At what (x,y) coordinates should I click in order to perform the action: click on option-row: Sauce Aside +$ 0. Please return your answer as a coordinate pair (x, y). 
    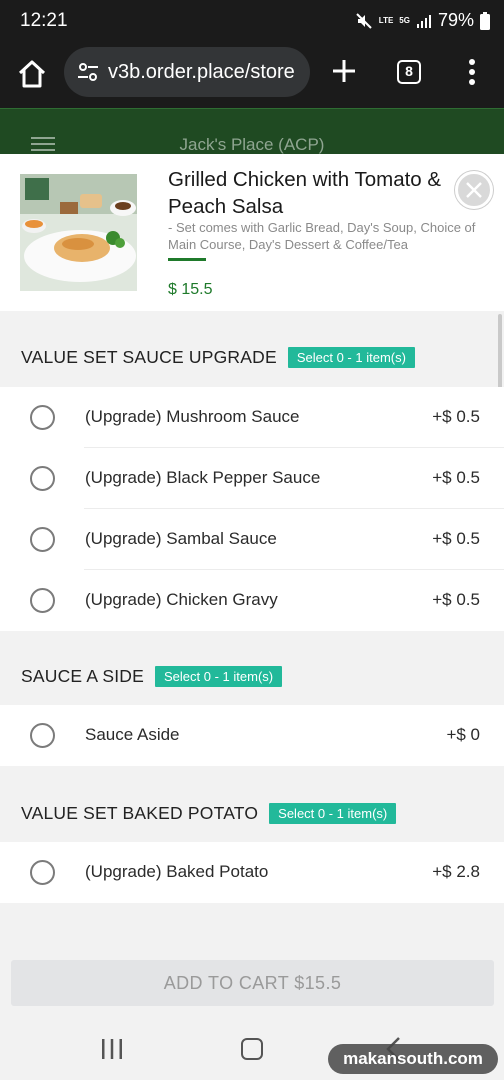
    Looking at the image, I should click on (252, 735).